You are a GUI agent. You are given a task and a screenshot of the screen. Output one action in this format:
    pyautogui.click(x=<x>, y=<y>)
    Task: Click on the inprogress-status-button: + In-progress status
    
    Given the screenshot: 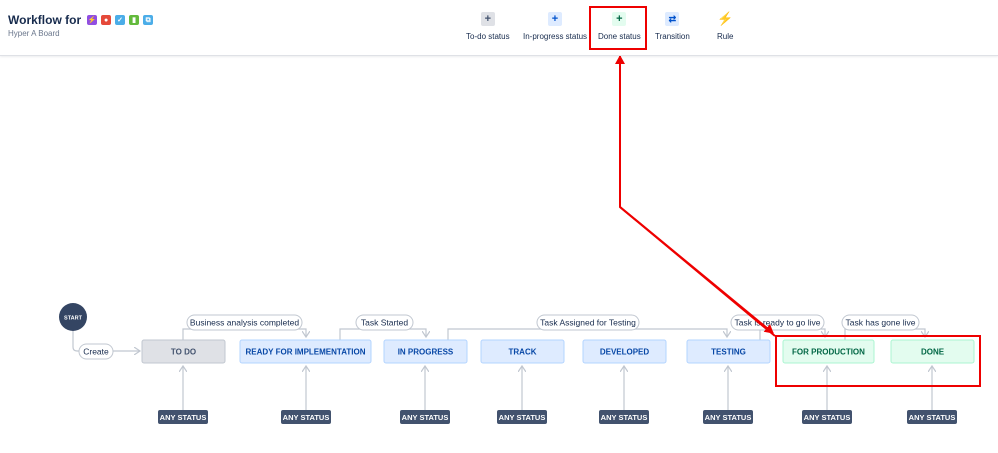 What is the action you would take?
    pyautogui.click(x=555, y=26)
    